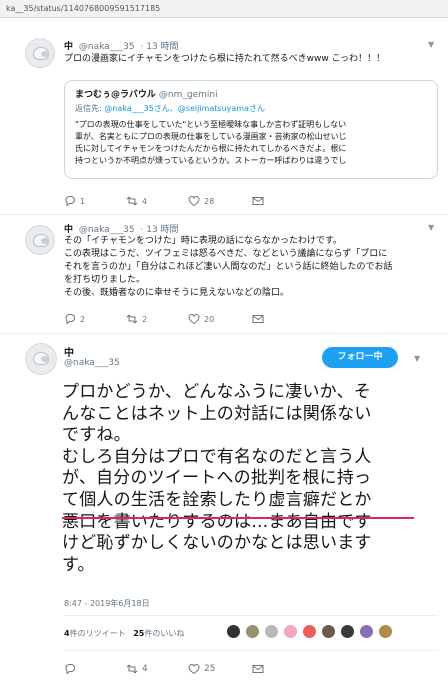  What do you see at coordinates (211, 160) in the screenshot?
I see `quote-line: 持つというか不明点が燻っているというか。ストーカー呼ばわりは違うでし` at bounding box center [211, 160].